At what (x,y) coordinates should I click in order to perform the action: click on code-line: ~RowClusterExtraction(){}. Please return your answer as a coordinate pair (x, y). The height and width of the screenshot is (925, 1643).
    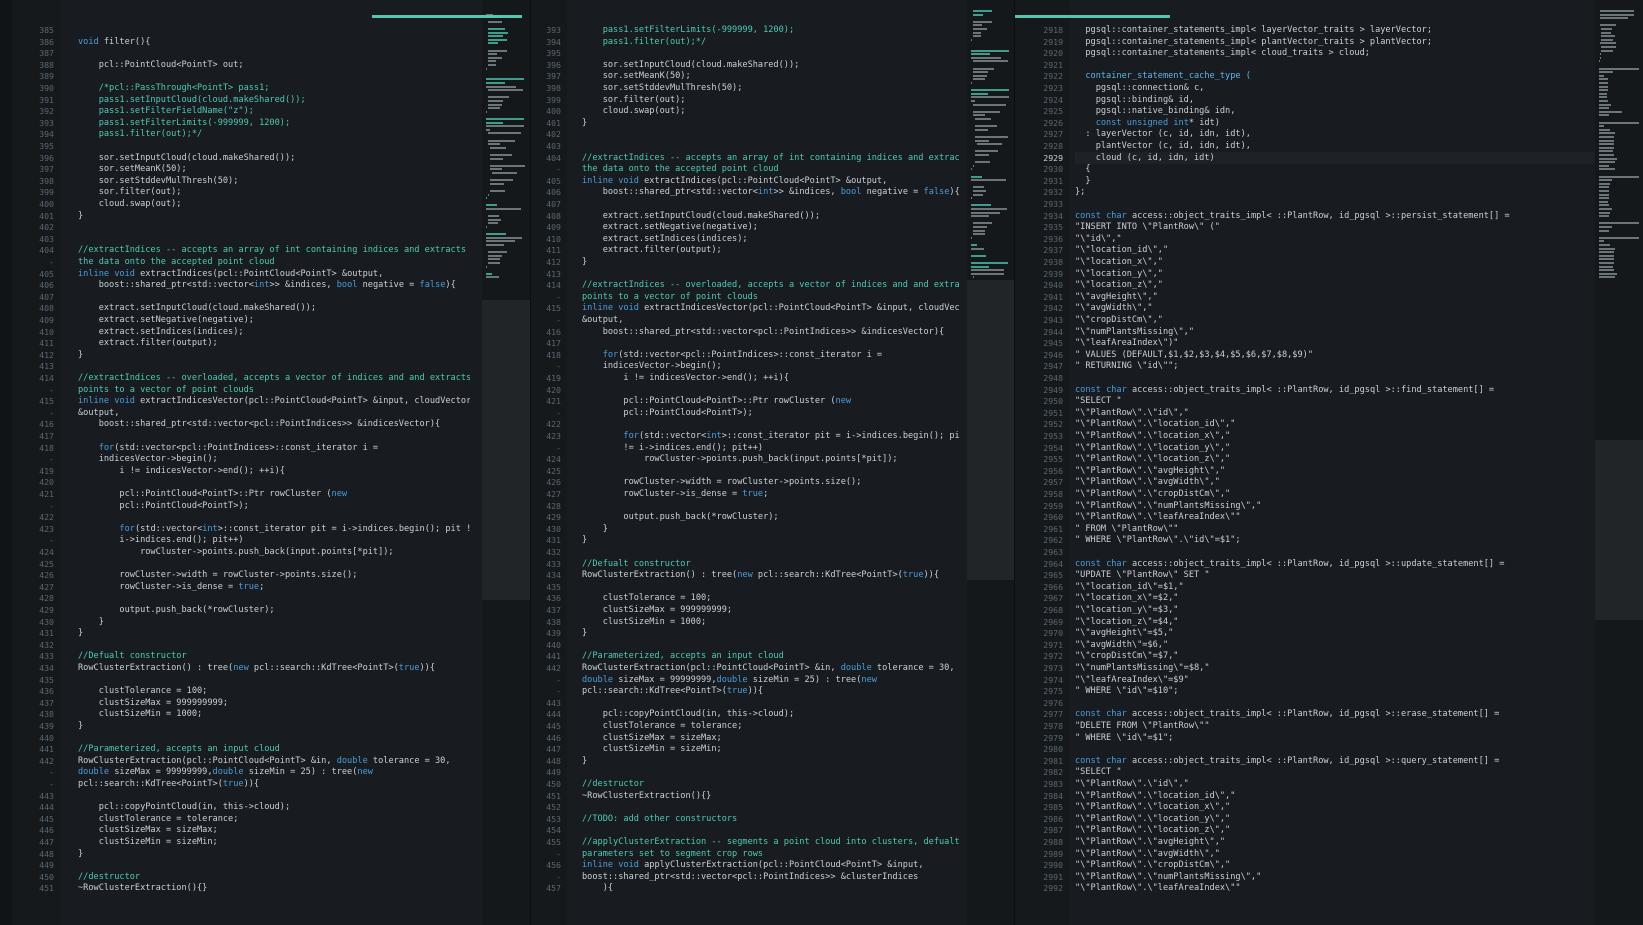
    Looking at the image, I should click on (274, 888).